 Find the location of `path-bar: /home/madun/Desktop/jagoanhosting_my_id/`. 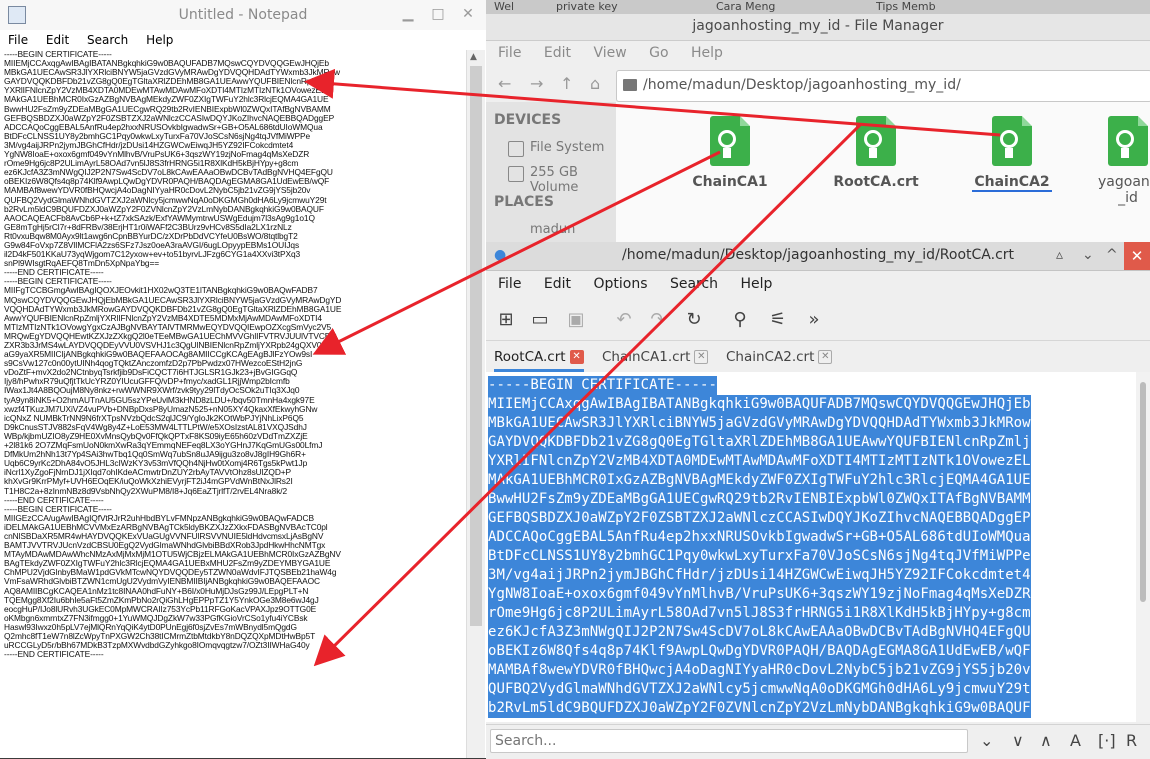

path-bar: /home/madun/Desktop/jagoanhosting_my_id/ is located at coordinates (883, 86).